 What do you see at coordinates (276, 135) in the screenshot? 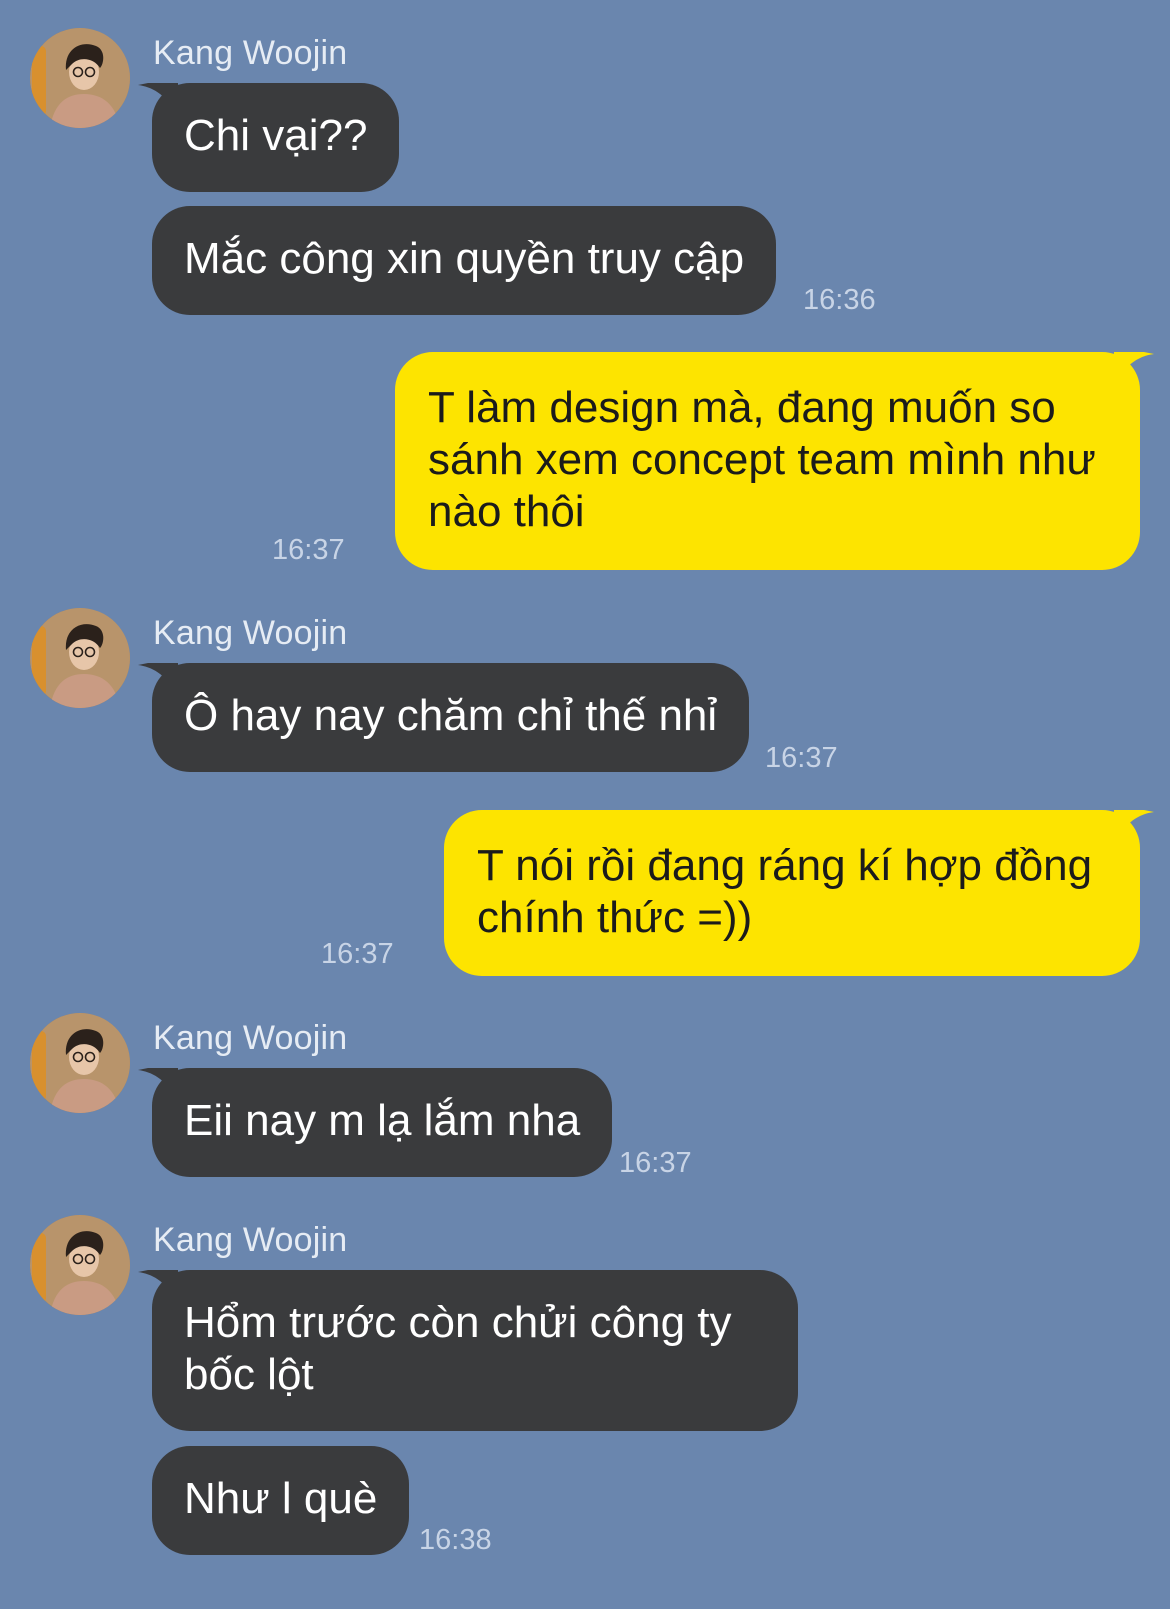
I see `message-text: Chi vại??` at bounding box center [276, 135].